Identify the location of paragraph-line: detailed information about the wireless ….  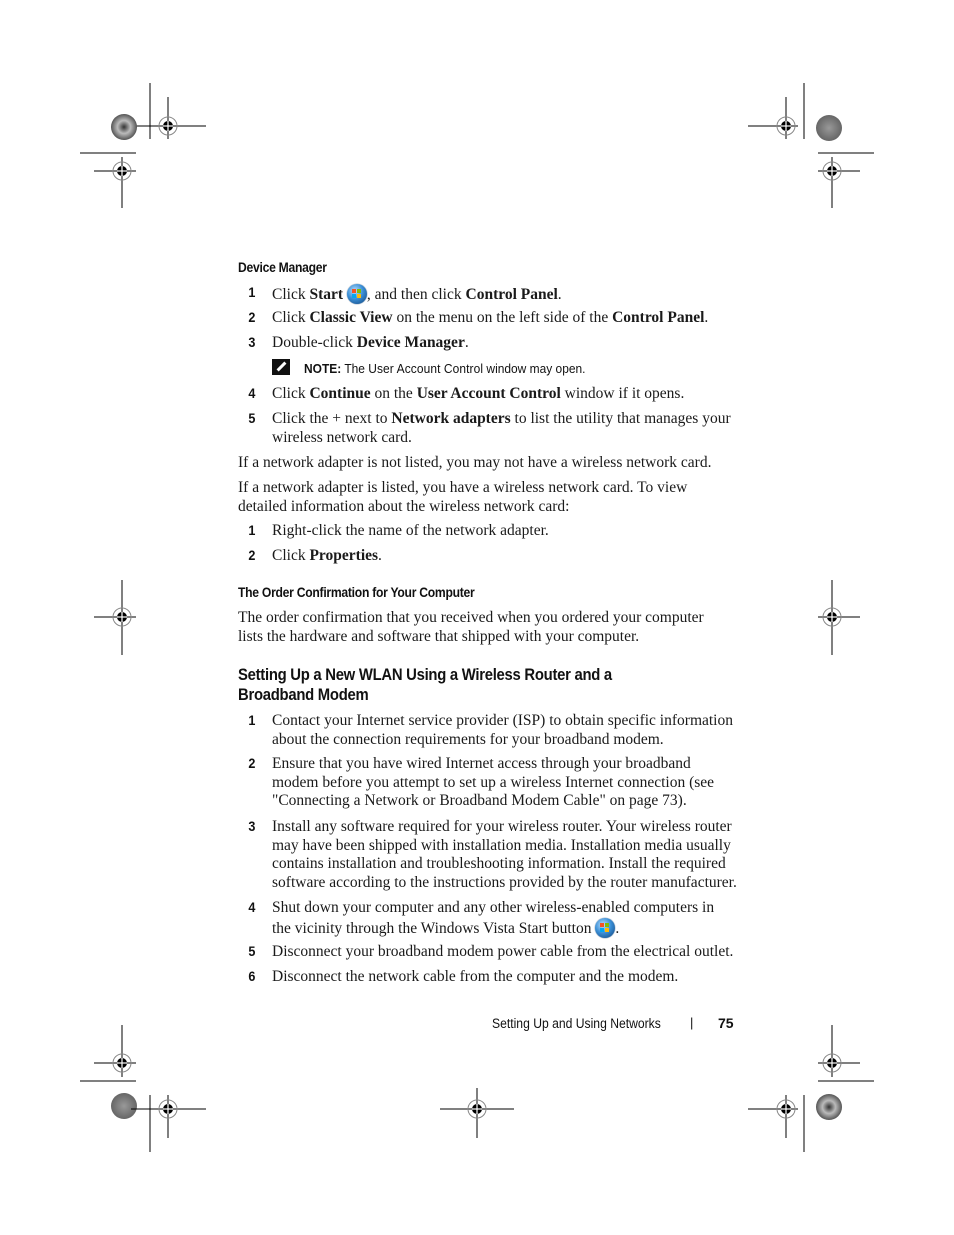
(404, 506).